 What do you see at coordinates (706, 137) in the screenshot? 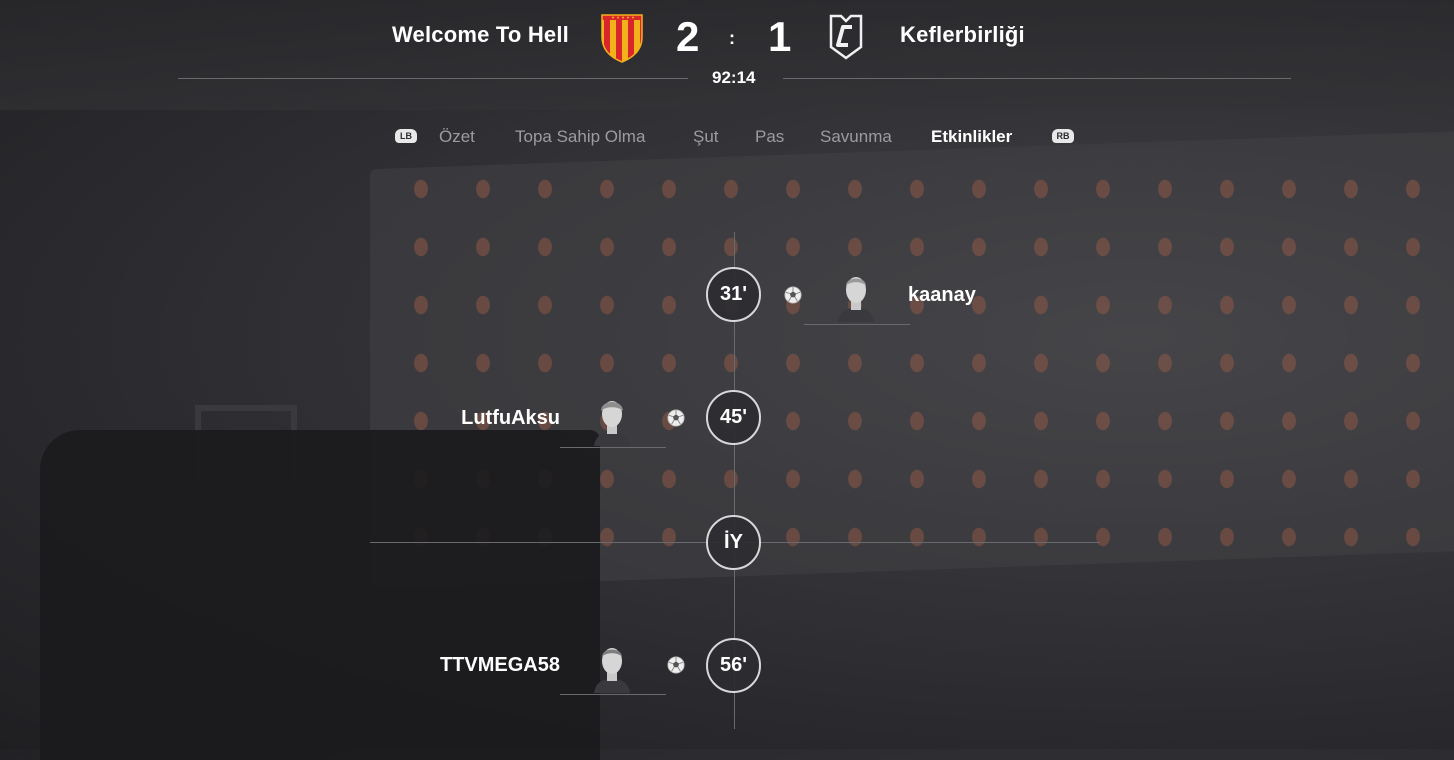
I see `tab-sut: Şut` at bounding box center [706, 137].